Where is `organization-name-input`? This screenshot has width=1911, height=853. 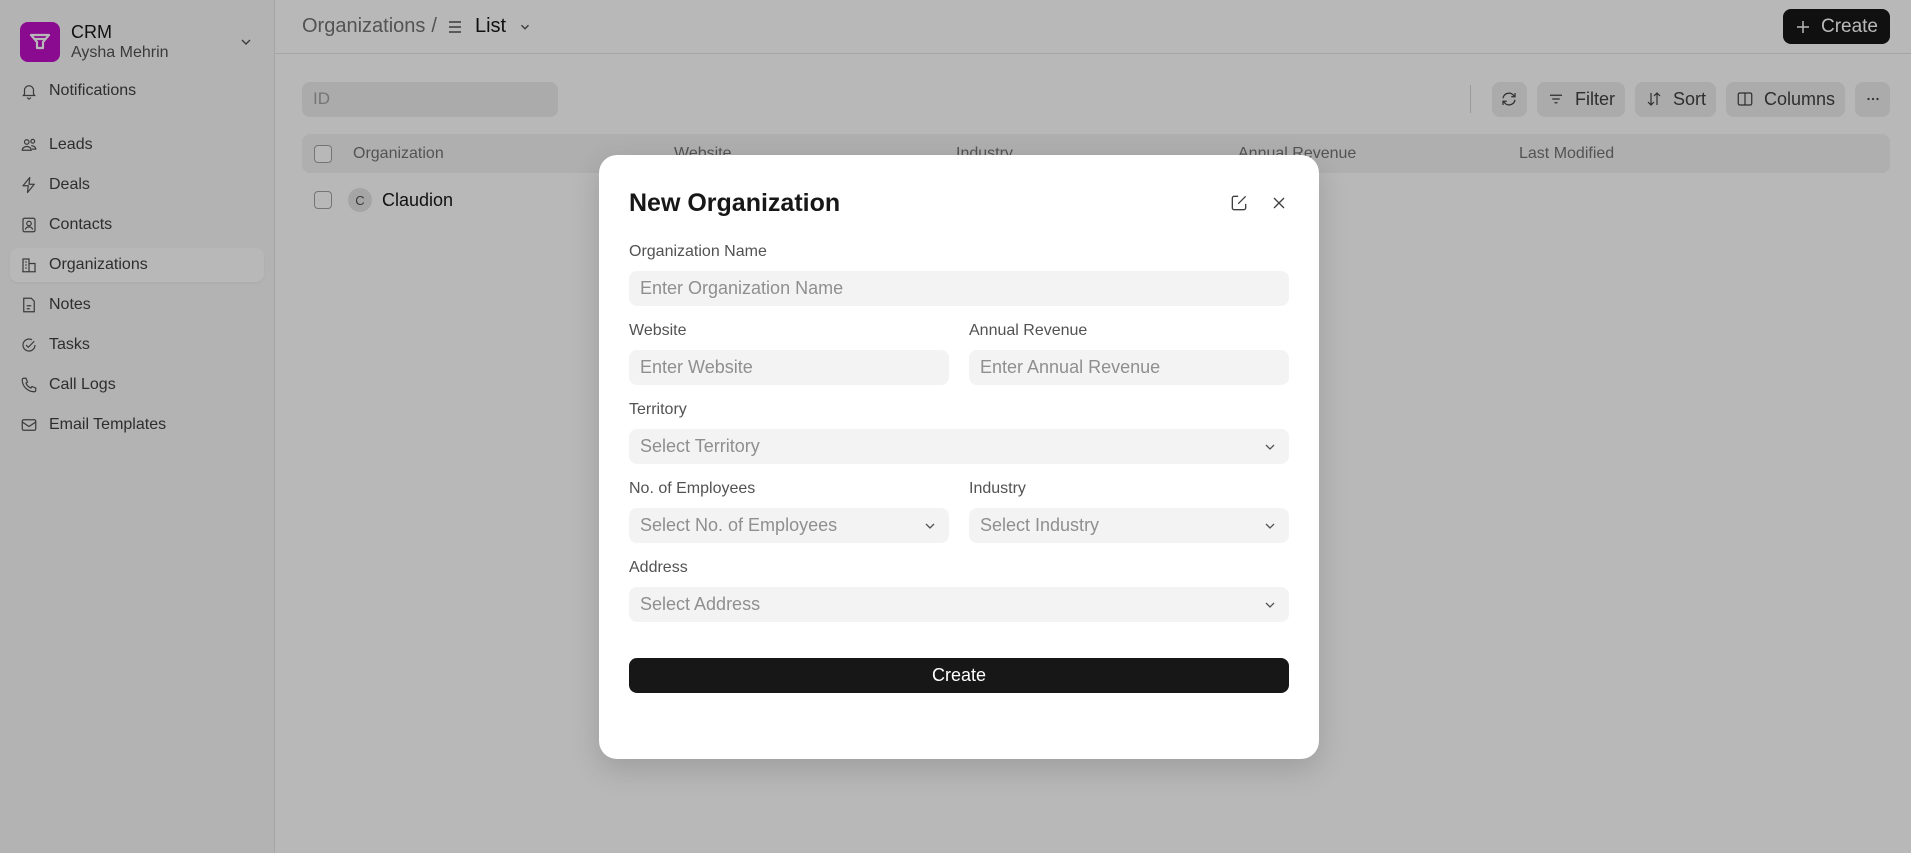 organization-name-input is located at coordinates (959, 288).